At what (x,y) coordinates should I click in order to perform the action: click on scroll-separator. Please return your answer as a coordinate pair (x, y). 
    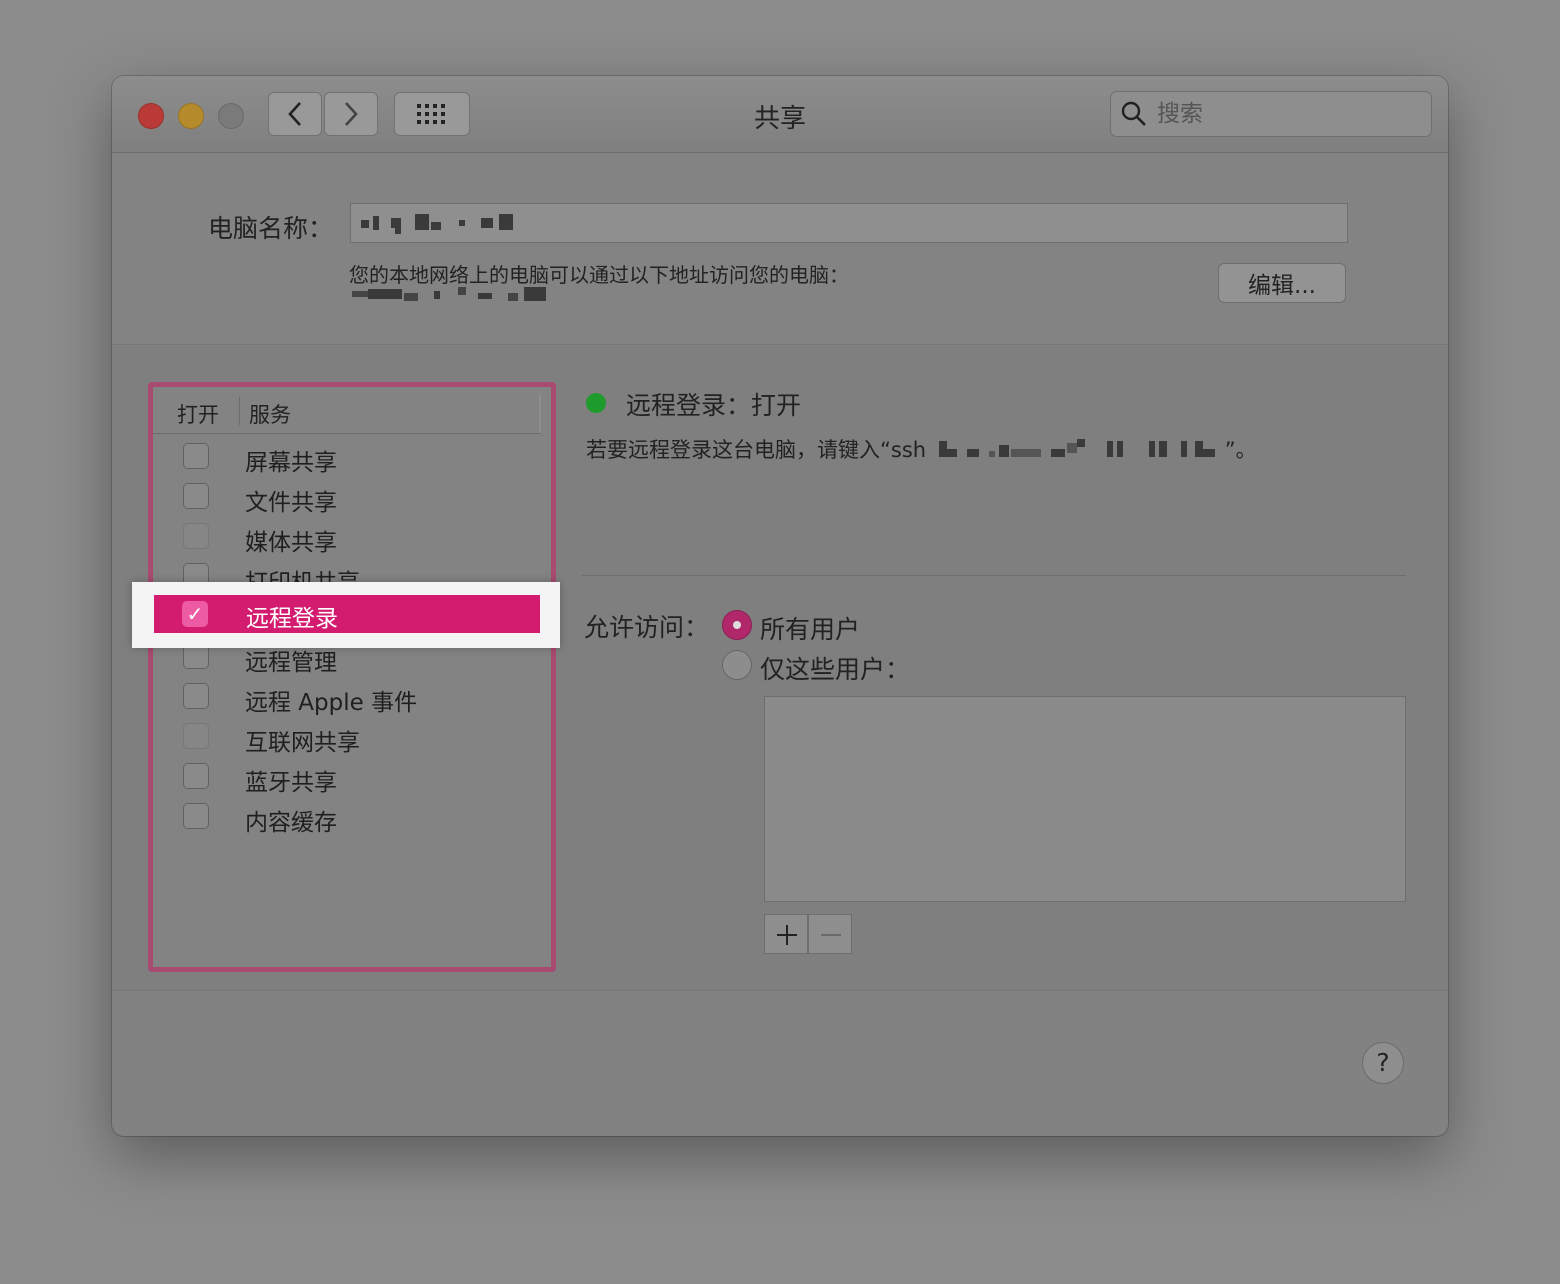
    Looking at the image, I should click on (540, 414).